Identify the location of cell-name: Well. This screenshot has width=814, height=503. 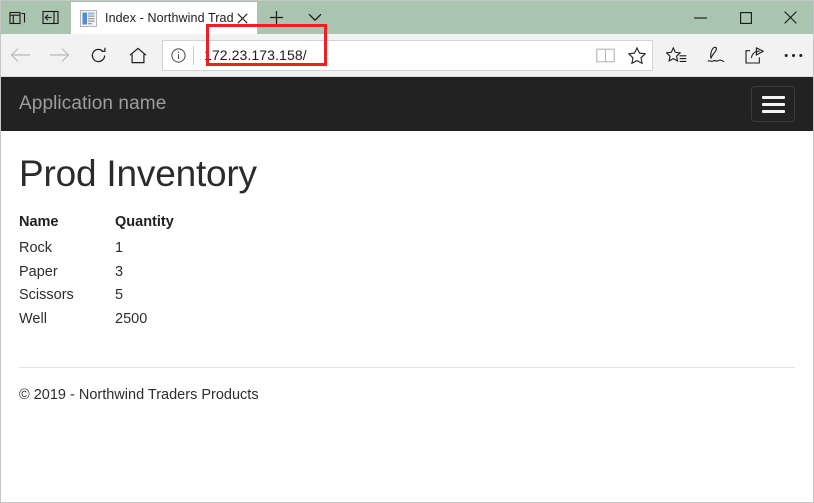
(33, 318).